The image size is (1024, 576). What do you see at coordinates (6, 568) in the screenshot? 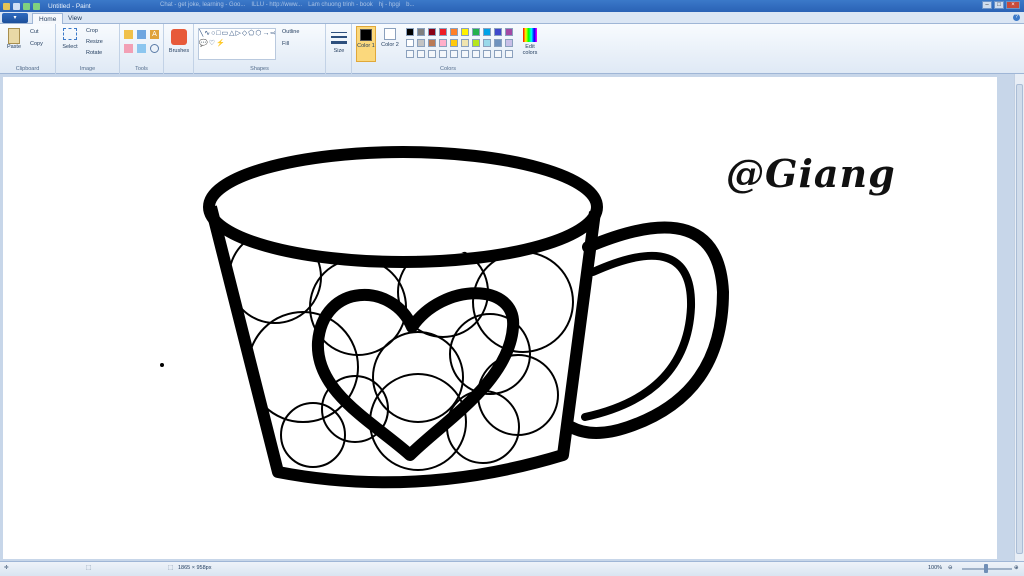
I see `cursor-position-icon: ✛` at bounding box center [6, 568].